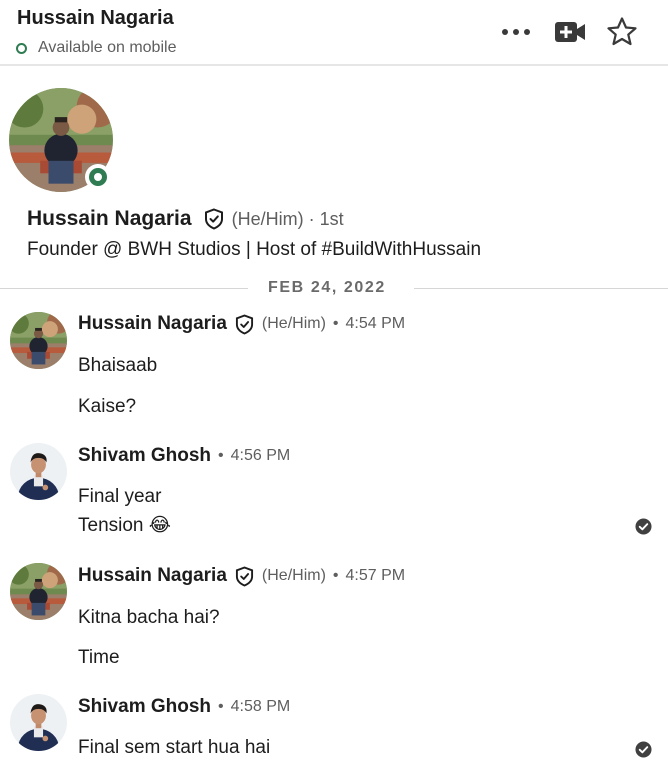 The width and height of the screenshot is (668, 768). What do you see at coordinates (375, 323) in the screenshot?
I see `message-time: 4:54 PM` at bounding box center [375, 323].